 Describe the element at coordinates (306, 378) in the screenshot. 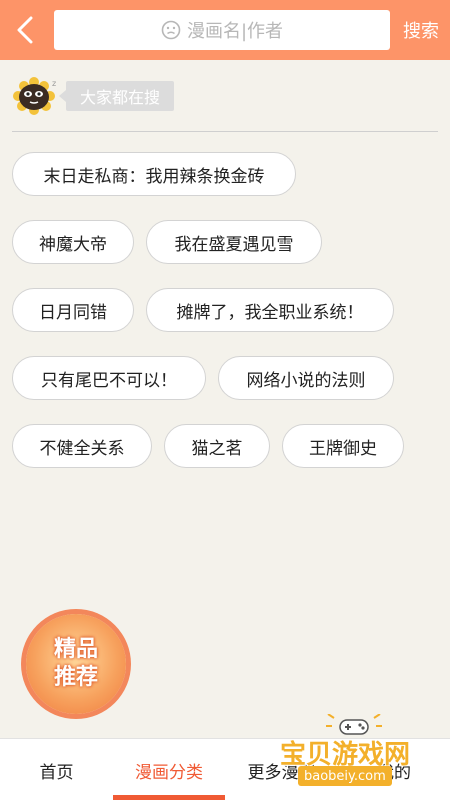

I see `tag-item: 网络小说的法则` at that location.